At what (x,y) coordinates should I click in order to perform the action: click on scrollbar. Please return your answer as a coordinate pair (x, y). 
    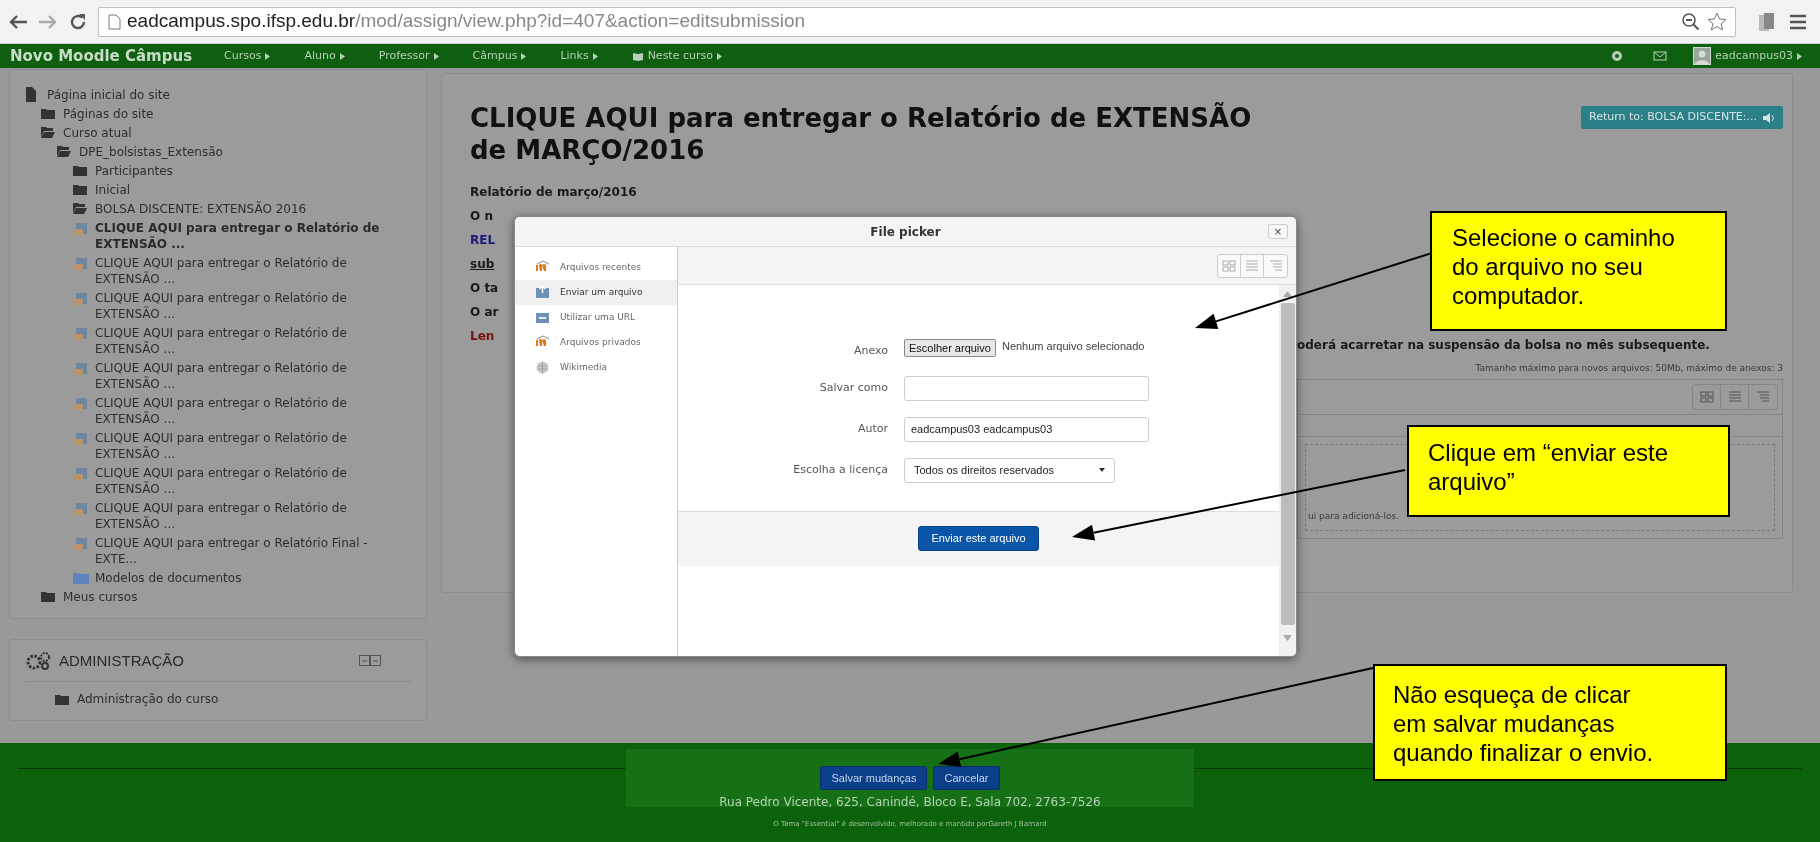
    Looking at the image, I should click on (1287, 470).